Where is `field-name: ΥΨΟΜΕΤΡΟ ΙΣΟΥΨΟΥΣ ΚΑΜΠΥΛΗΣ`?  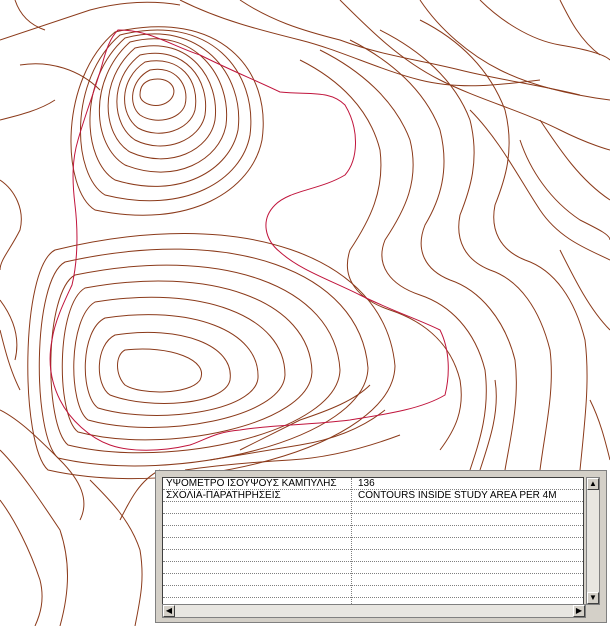 field-name: ΥΨΟΜΕΤΡΟ ΙΣΟΥΨΟΥΣ ΚΑΜΠΥΛΗΣ is located at coordinates (251, 483).